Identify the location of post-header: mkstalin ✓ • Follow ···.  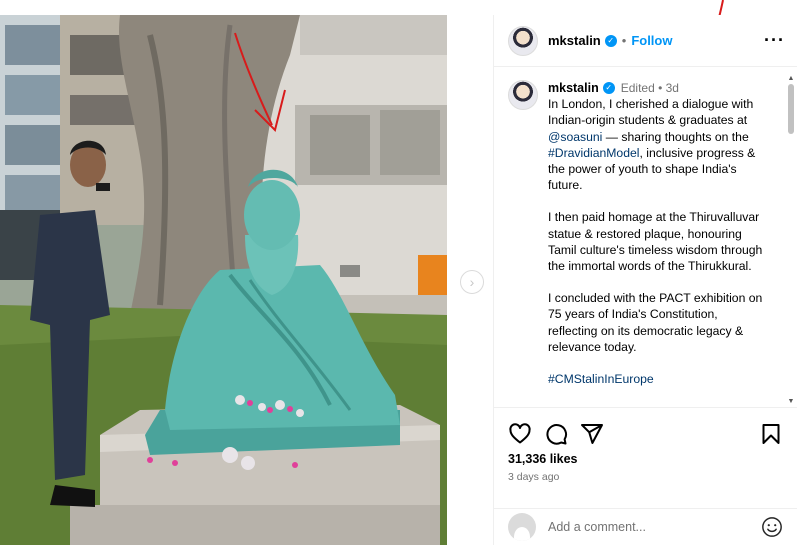
(645, 41).